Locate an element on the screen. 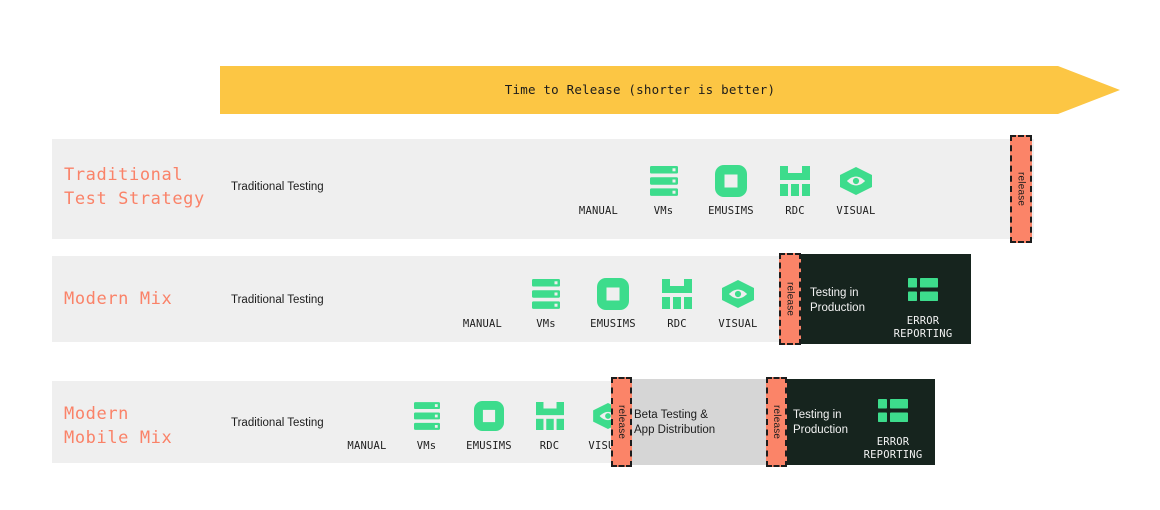 The width and height of the screenshot is (1160, 510). time-to-release-arrow: Time to Release (shorter is better) is located at coordinates (670, 90).